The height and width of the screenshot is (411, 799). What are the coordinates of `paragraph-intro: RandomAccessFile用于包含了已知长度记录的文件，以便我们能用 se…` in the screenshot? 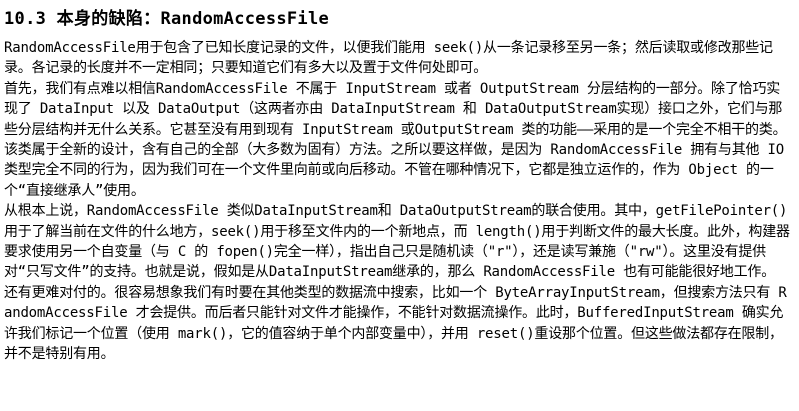 It's located at (388, 58).